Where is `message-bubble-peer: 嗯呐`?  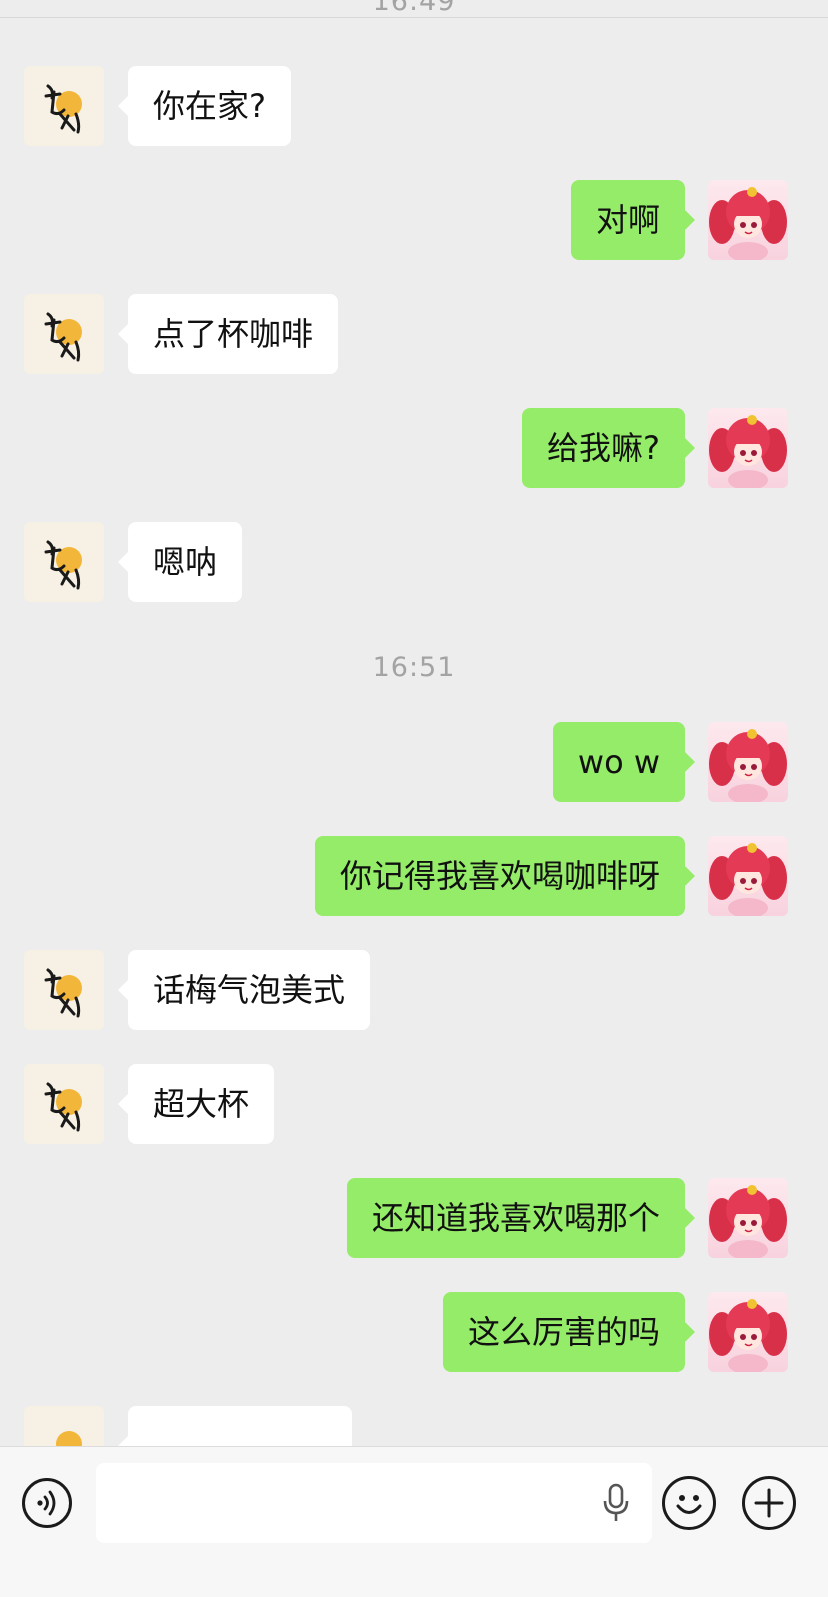 message-bubble-peer: 嗯呐 is located at coordinates (180, 562).